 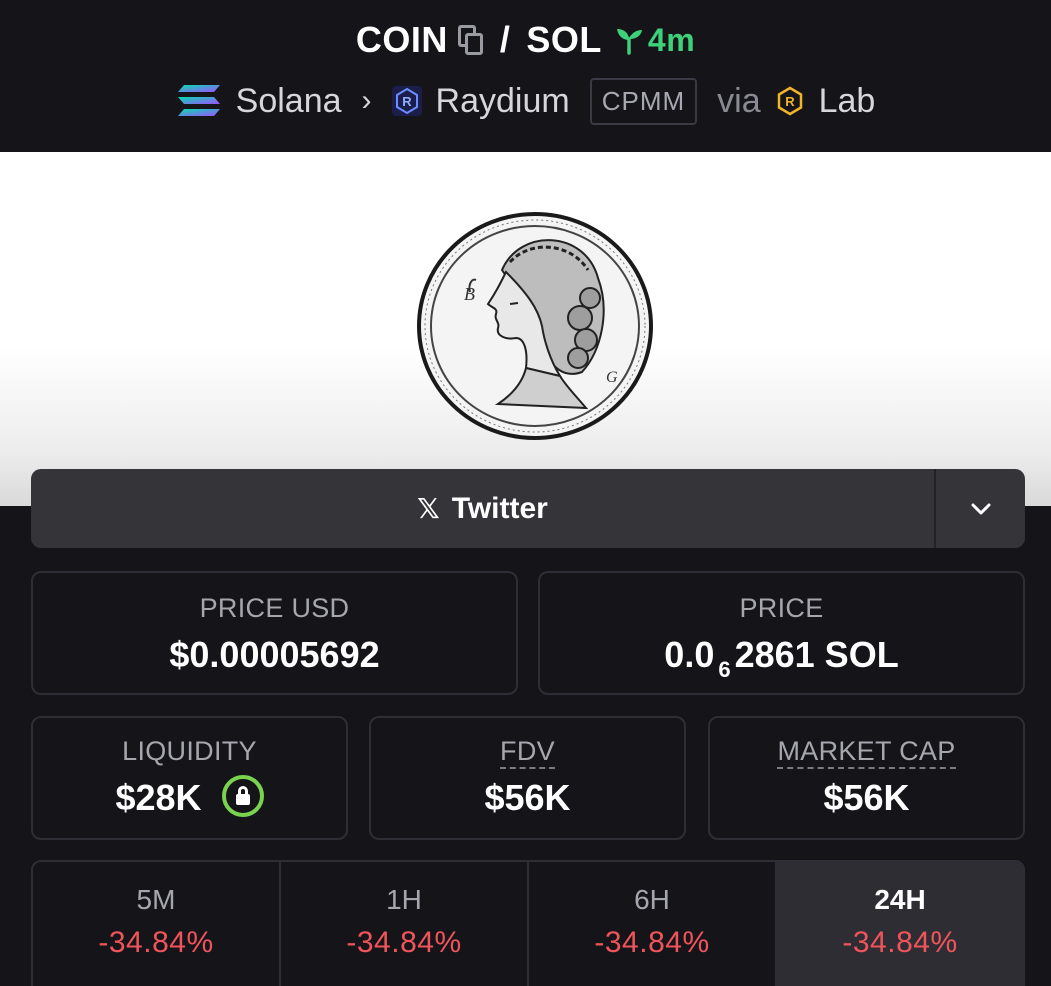 What do you see at coordinates (671, 39) in the screenshot?
I see `pair-age-value: 4m` at bounding box center [671, 39].